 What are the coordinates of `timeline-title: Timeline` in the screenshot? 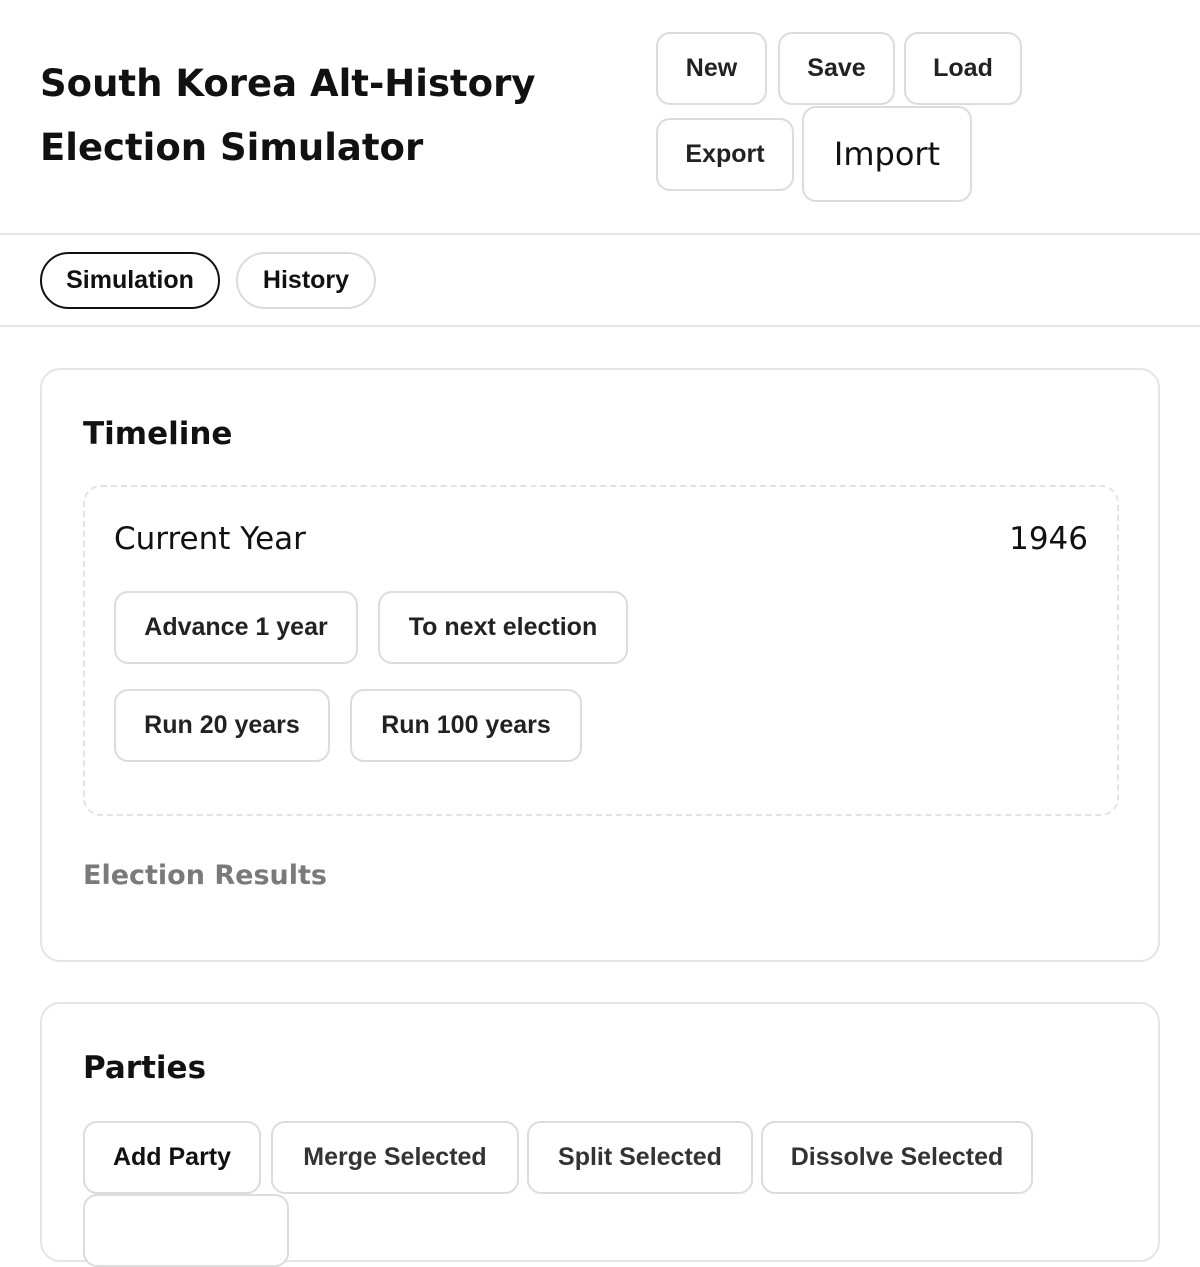 It's located at (158, 434).